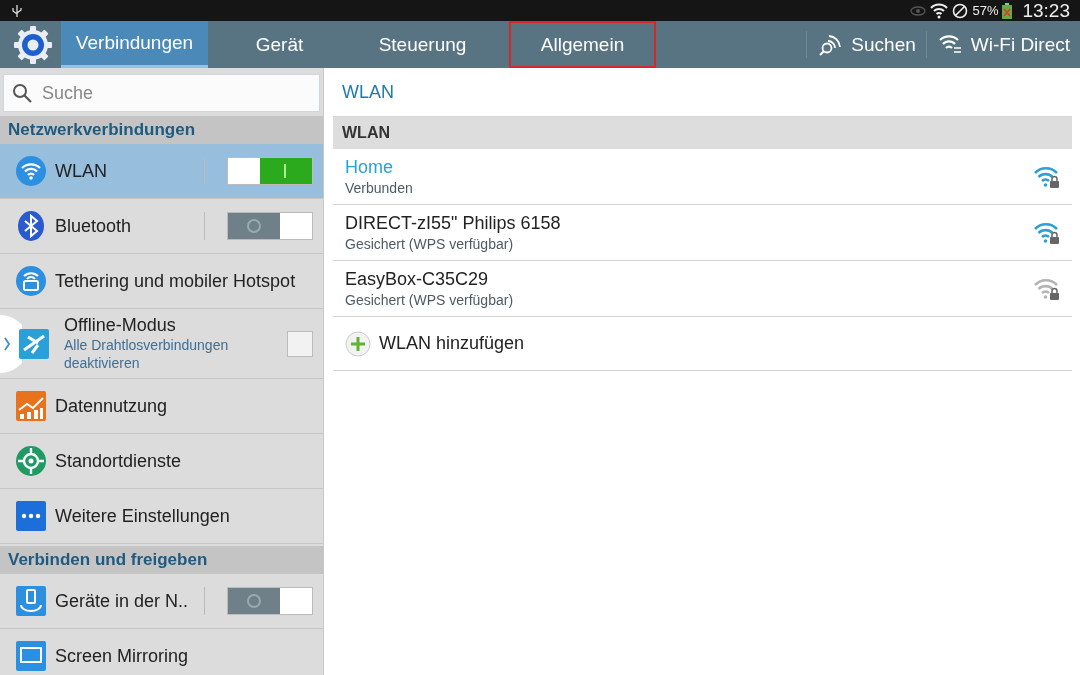  I want to click on wifi-direct-button: Wi-Fi Direct, so click(1003, 44).